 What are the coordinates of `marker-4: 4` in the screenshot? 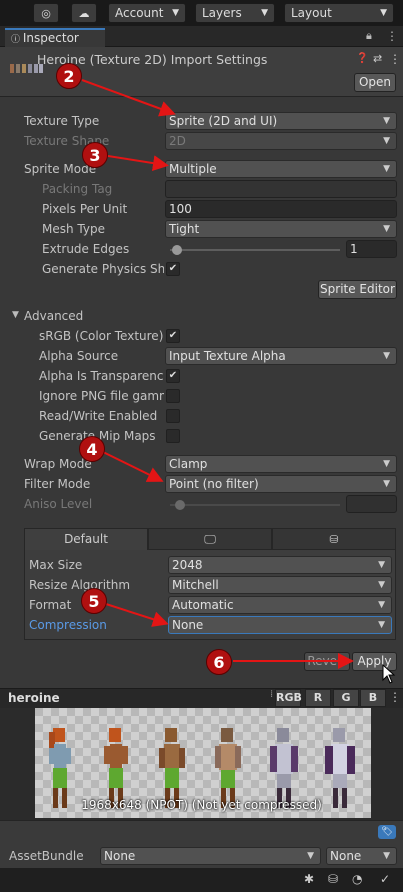 It's located at (92, 449).